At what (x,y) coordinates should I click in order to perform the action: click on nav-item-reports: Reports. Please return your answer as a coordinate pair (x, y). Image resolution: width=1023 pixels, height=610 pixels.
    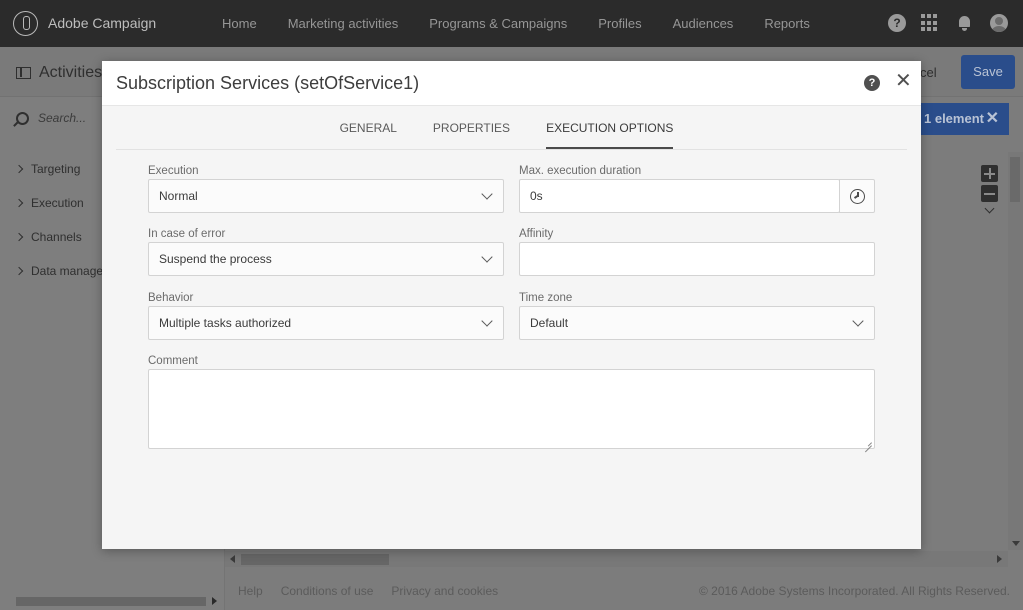
    Looking at the image, I should click on (787, 23).